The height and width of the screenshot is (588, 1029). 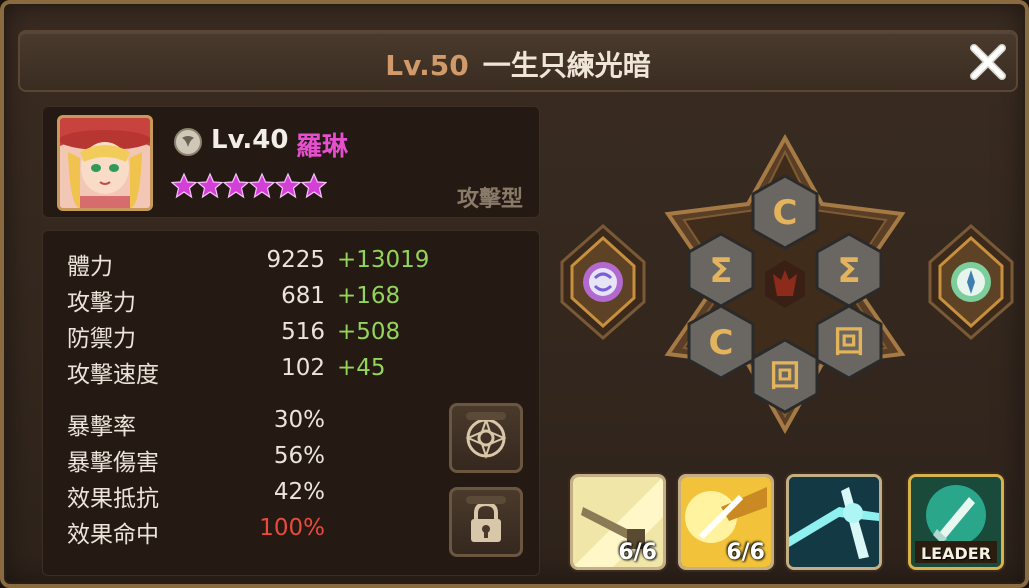 I want to click on artifact-attribute-icon, so click(x=603, y=282).